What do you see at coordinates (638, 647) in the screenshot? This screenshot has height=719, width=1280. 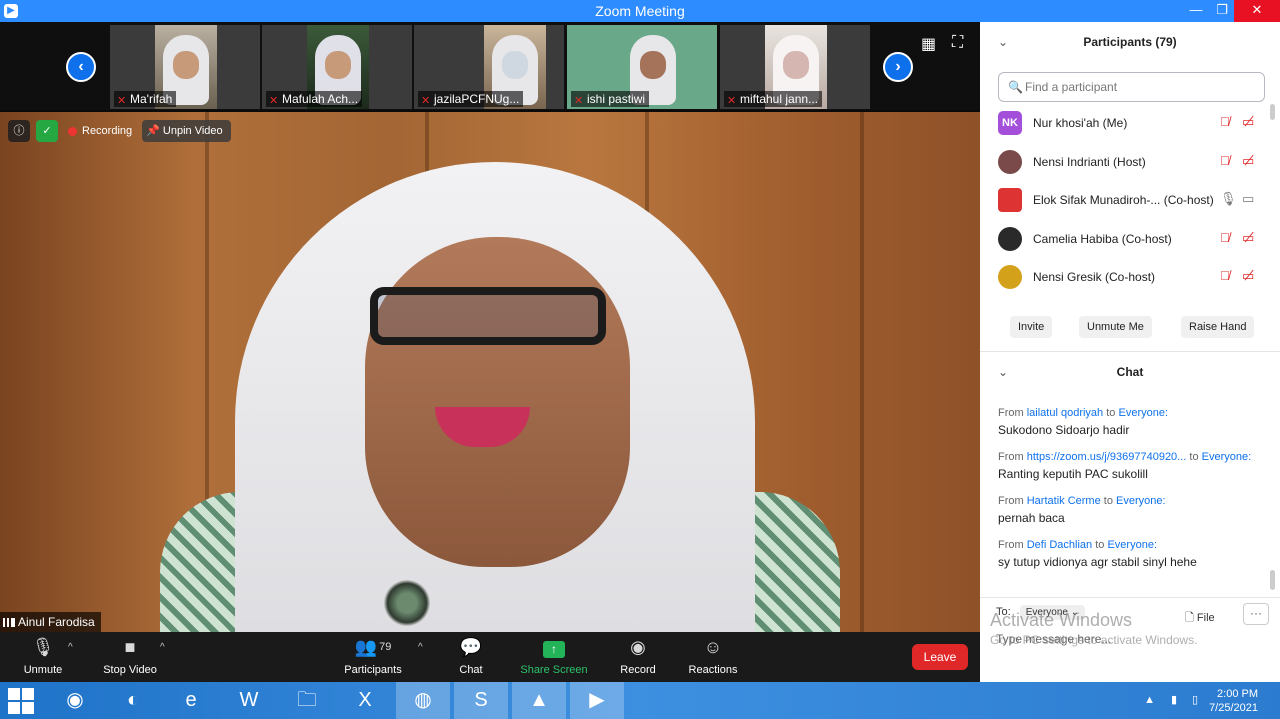 I see `record-icon: ◉` at bounding box center [638, 647].